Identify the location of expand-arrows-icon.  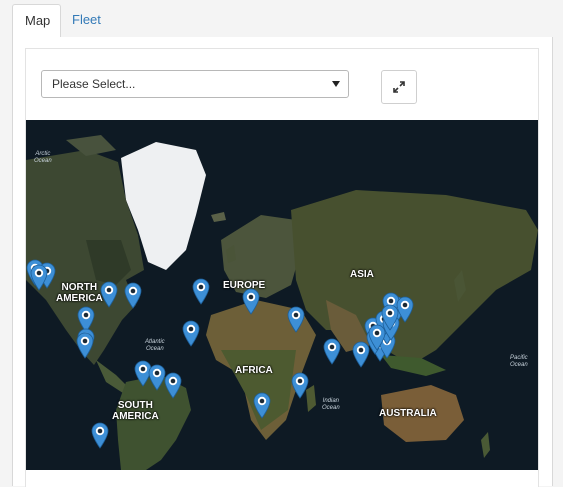
(399, 87).